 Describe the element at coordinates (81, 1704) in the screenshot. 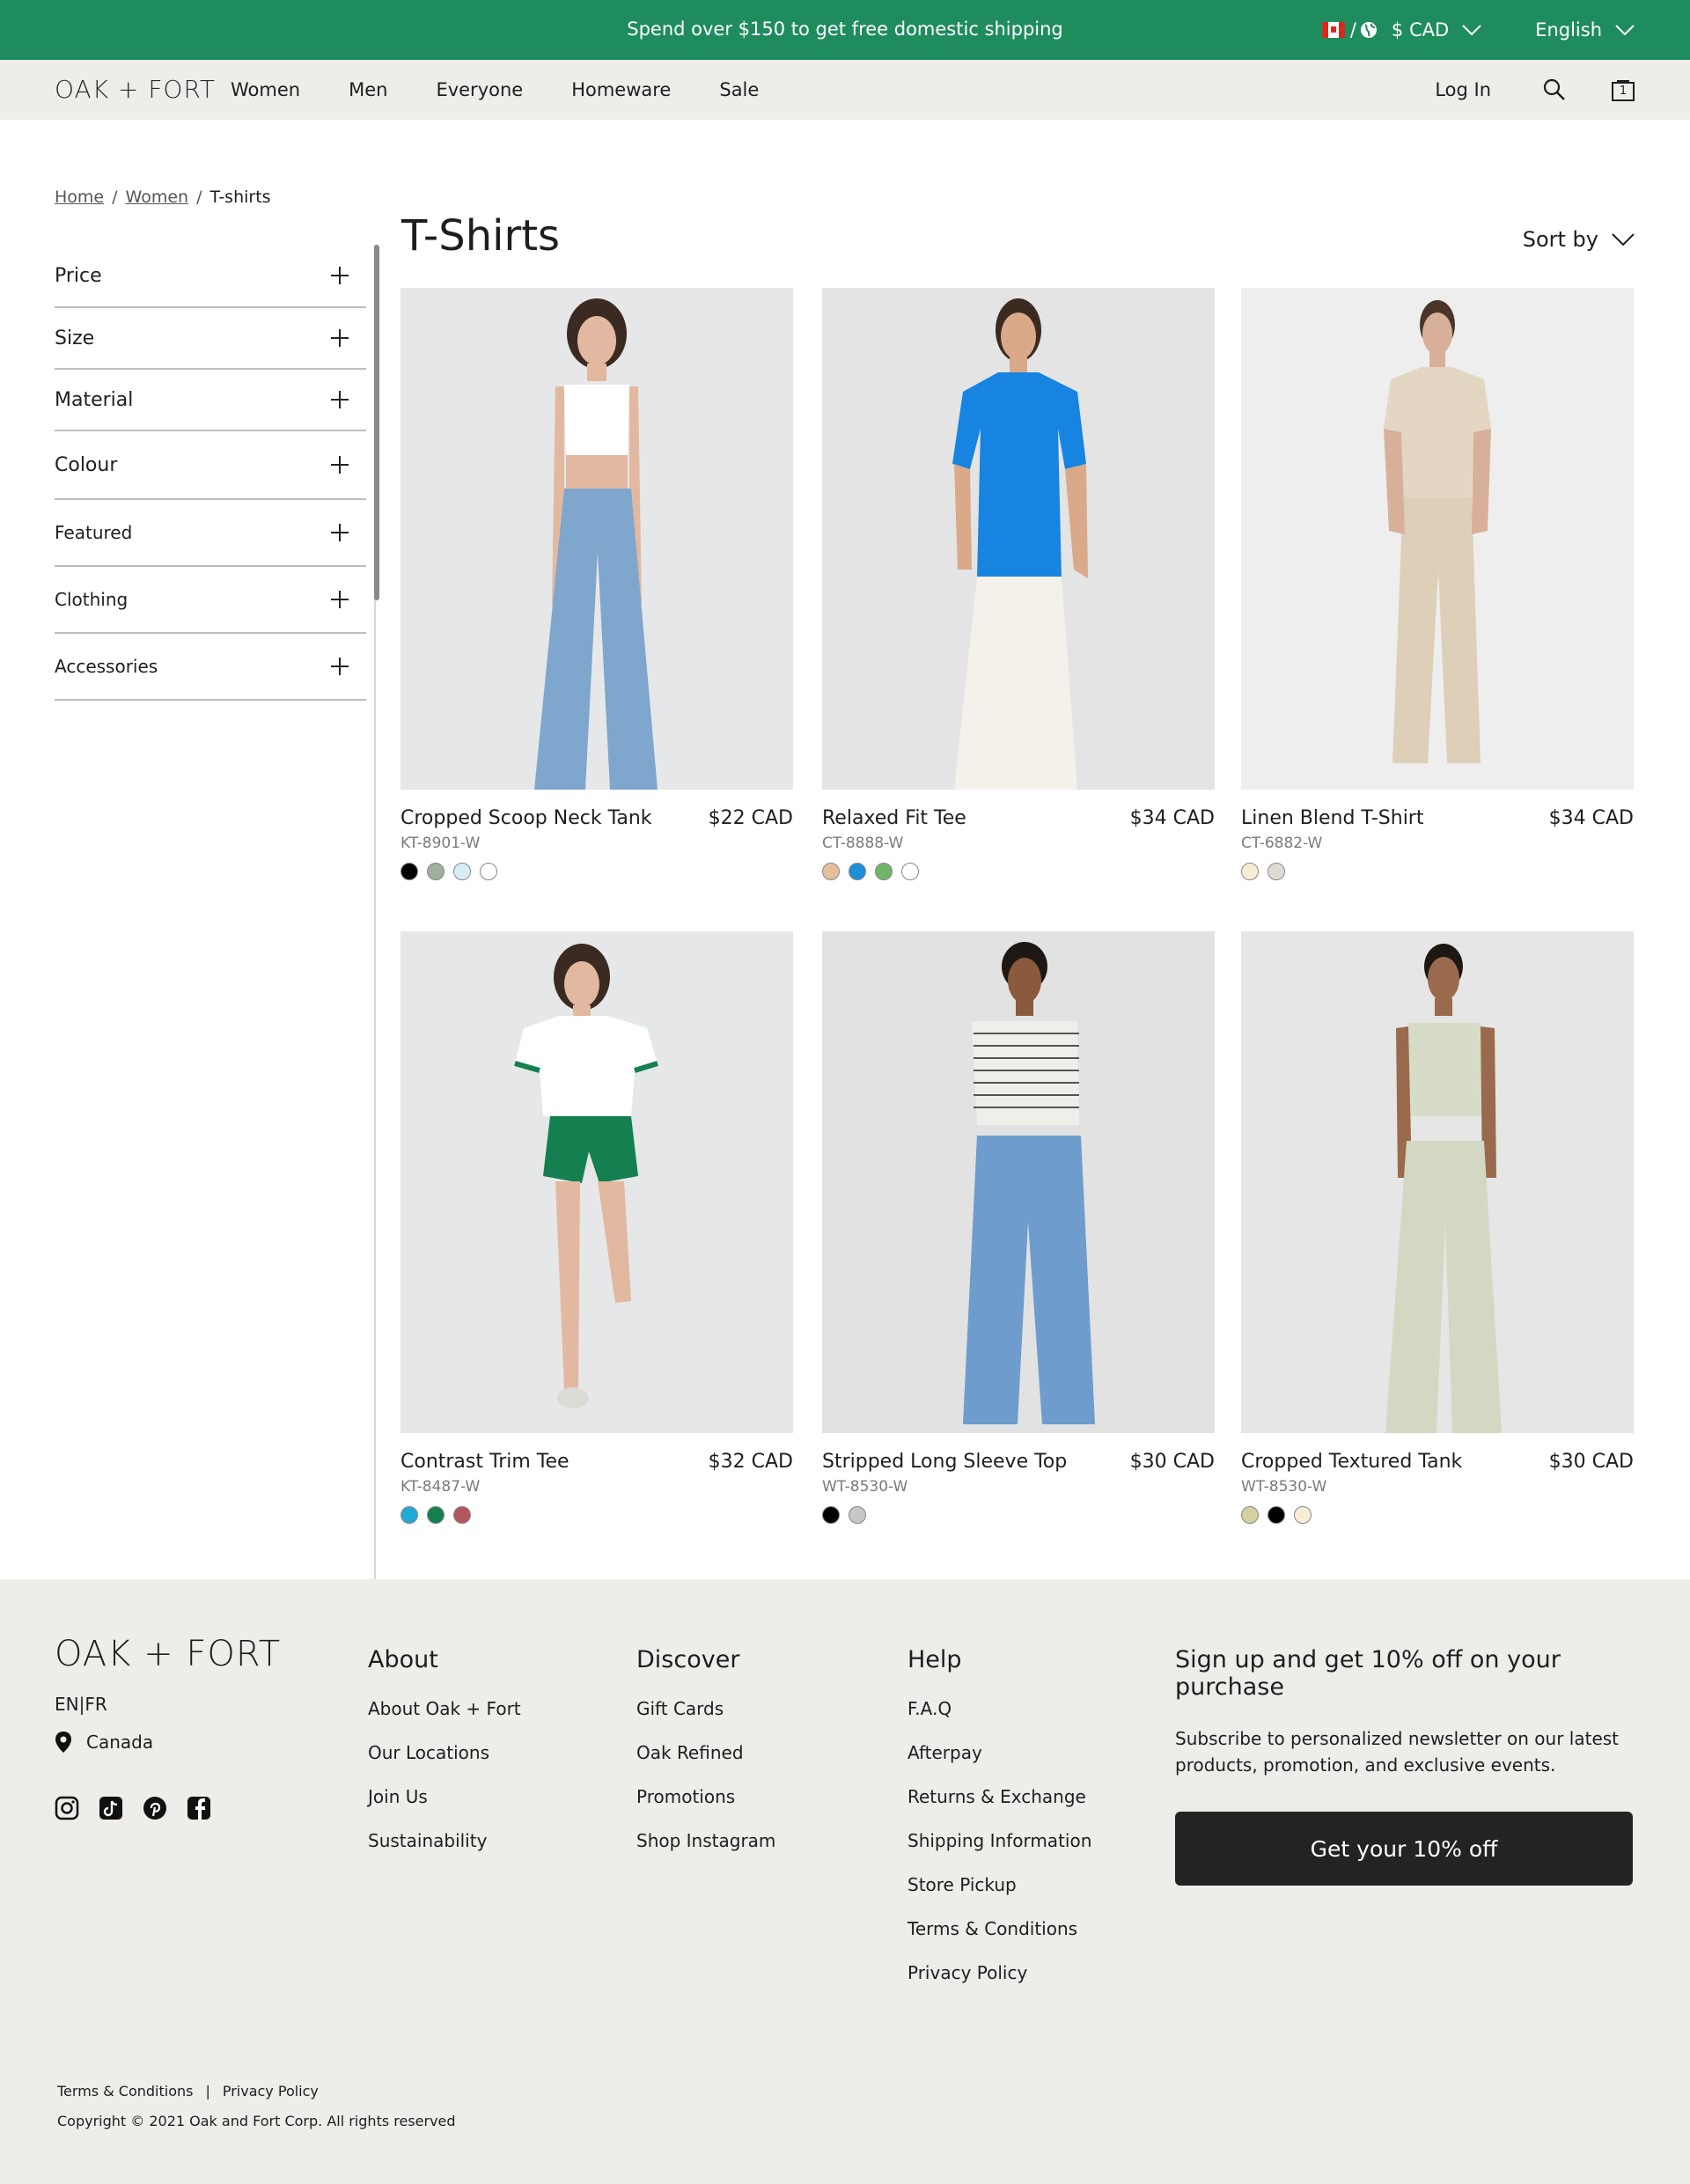

I see `language-toggle: EN|FR` at that location.